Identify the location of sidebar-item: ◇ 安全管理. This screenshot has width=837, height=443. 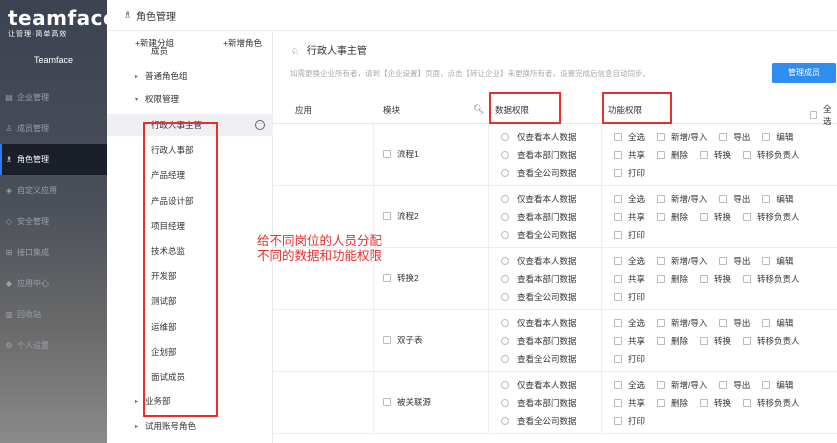
(53, 221).